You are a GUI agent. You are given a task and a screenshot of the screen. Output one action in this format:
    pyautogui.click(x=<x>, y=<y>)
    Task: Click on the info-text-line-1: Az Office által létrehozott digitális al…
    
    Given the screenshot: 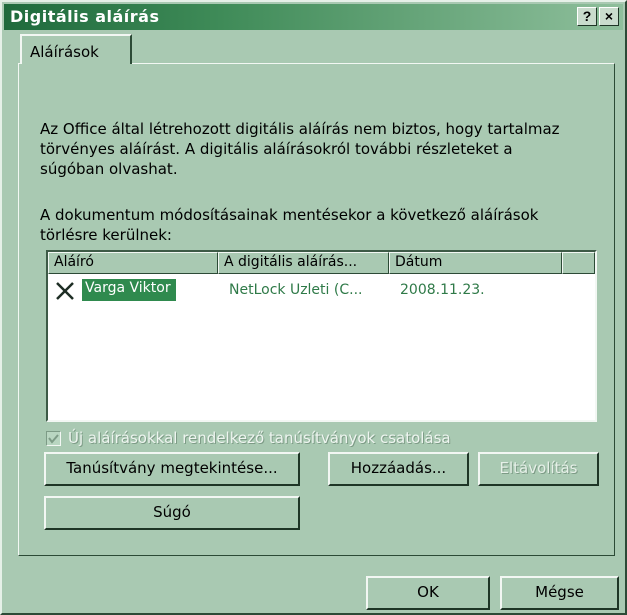 What is the action you would take?
    pyautogui.click(x=300, y=129)
    